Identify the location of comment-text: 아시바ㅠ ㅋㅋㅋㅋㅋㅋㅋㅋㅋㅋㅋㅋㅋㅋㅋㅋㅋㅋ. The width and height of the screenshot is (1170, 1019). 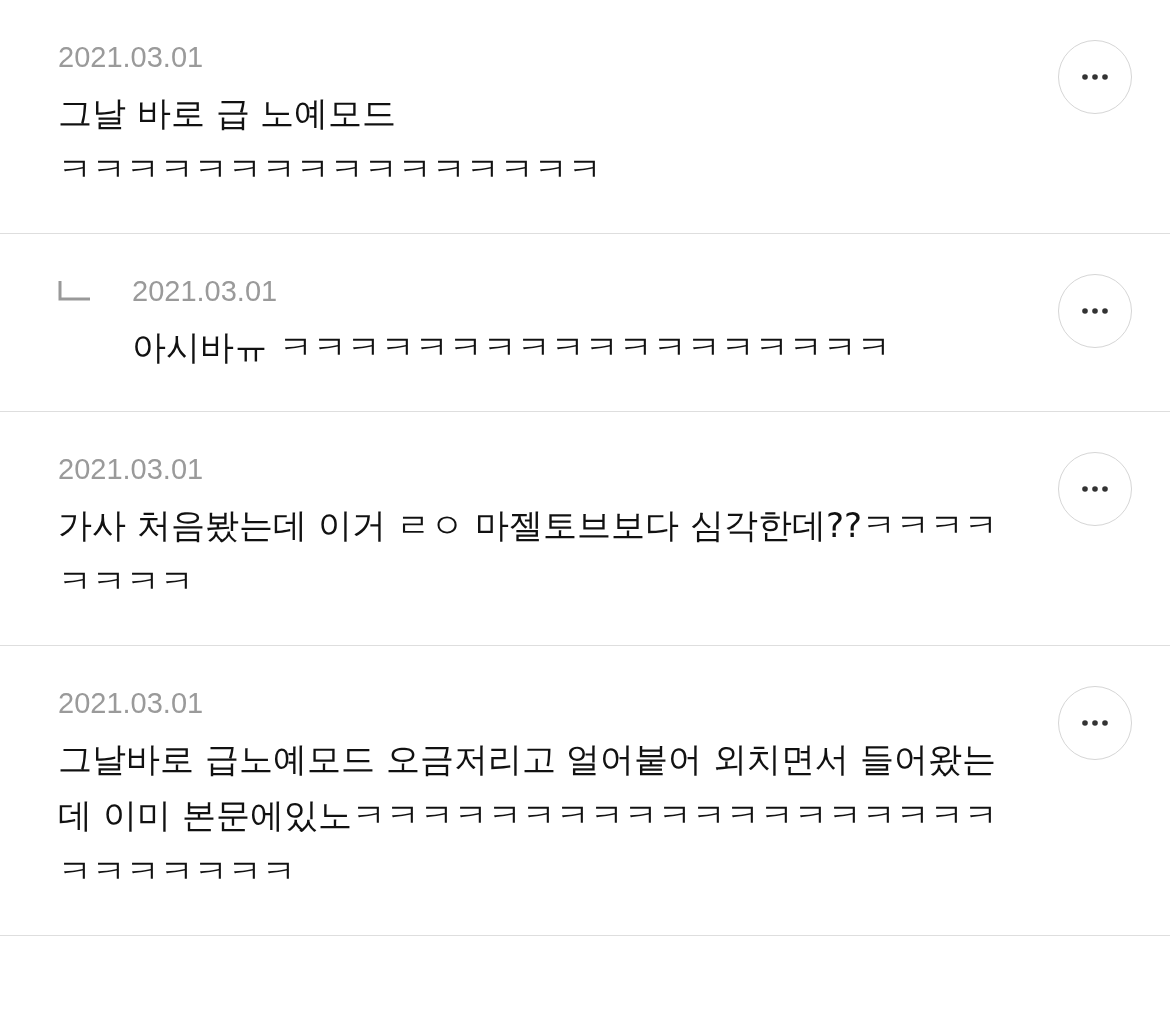
(512, 347).